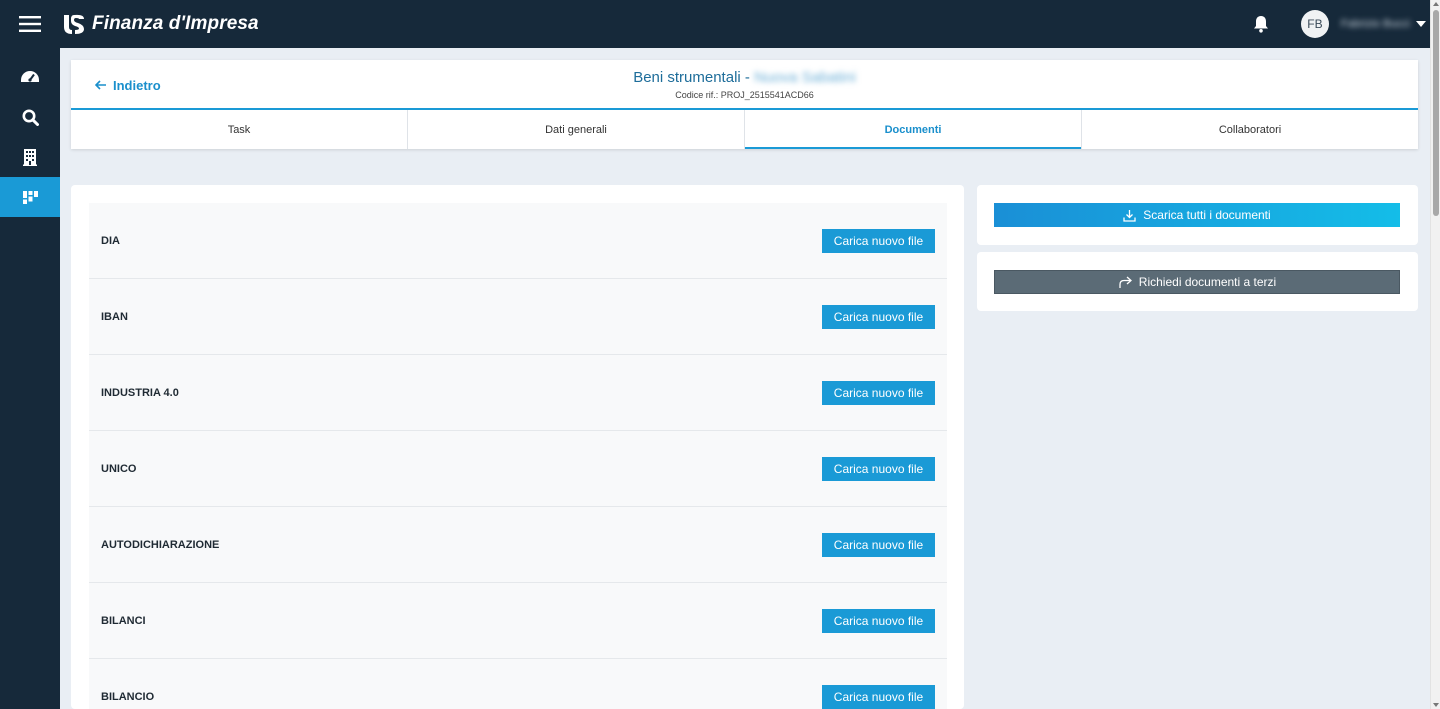 The height and width of the screenshot is (709, 1440). I want to click on menu-icon, so click(30, 24).